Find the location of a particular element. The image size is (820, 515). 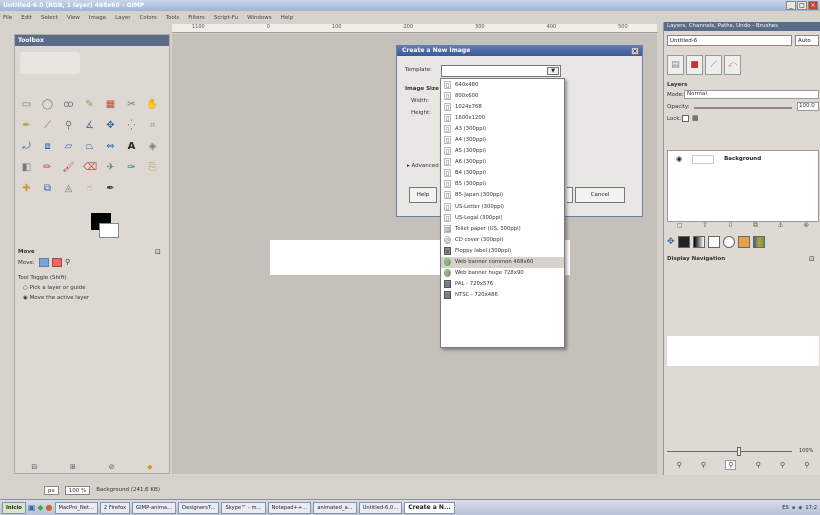

start-button: Inicio is located at coordinates (14, 507).